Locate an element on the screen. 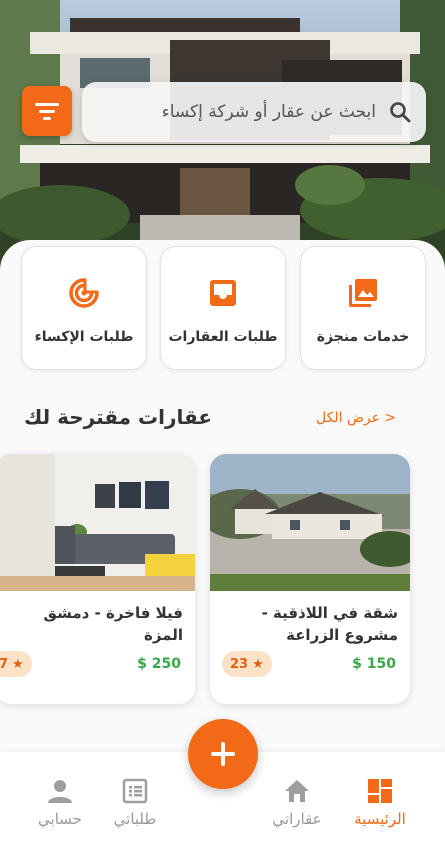 This screenshot has height=853, width=445. filter-icon is located at coordinates (47, 111).